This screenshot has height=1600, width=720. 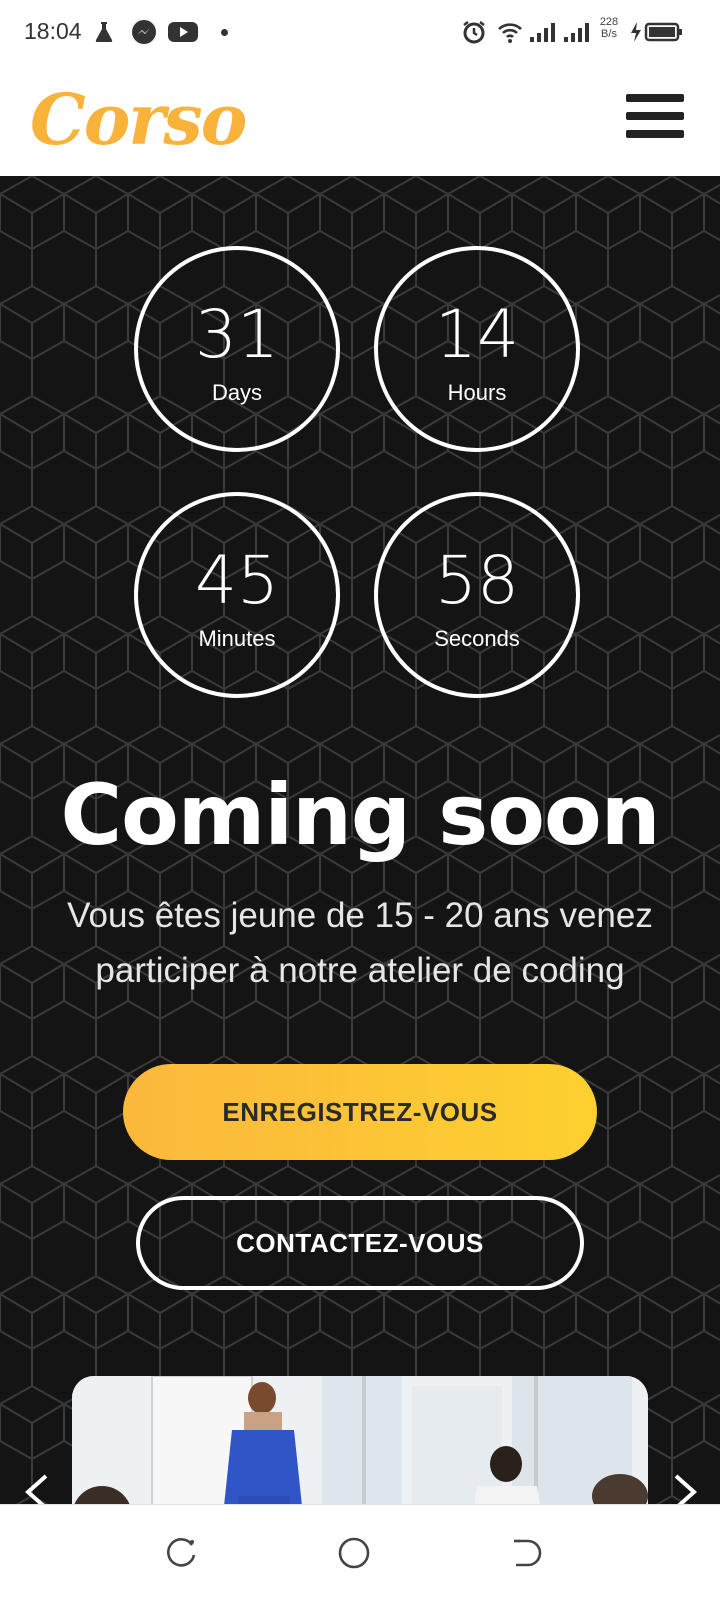 What do you see at coordinates (38, 1488) in the screenshot?
I see `chevron-left-icon` at bounding box center [38, 1488].